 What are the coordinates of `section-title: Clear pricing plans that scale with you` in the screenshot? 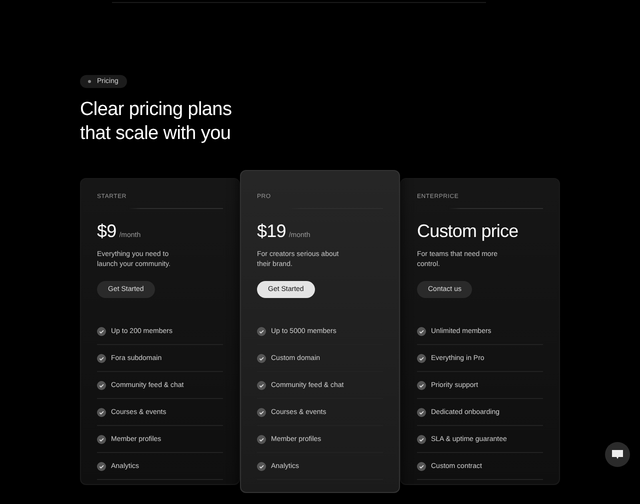 It's located at (156, 122).